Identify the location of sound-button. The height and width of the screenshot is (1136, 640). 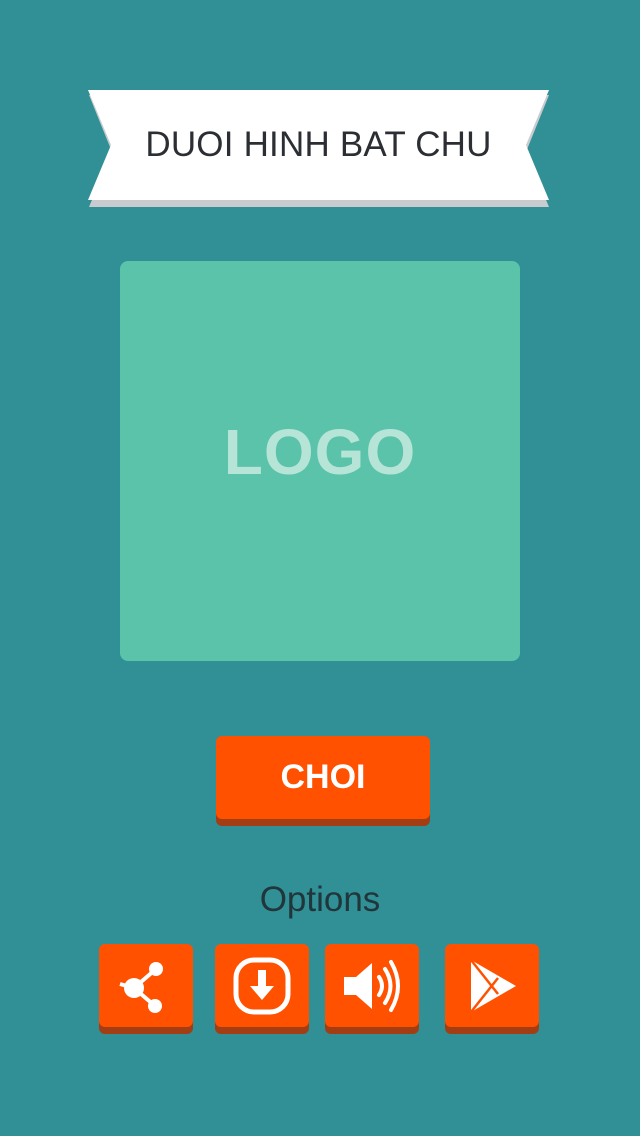
(372, 985).